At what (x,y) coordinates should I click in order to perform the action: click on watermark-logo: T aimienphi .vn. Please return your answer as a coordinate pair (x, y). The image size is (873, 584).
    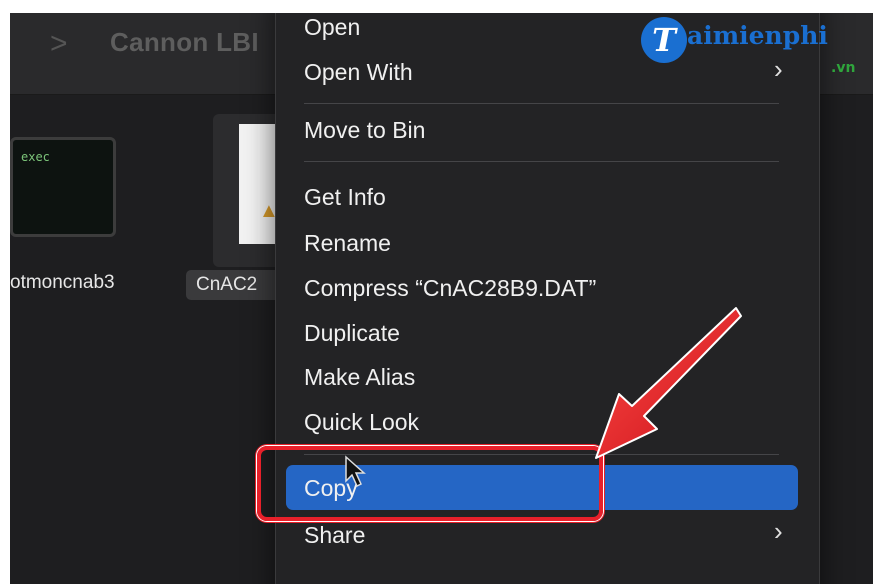
    Looking at the image, I should click on (756, 53).